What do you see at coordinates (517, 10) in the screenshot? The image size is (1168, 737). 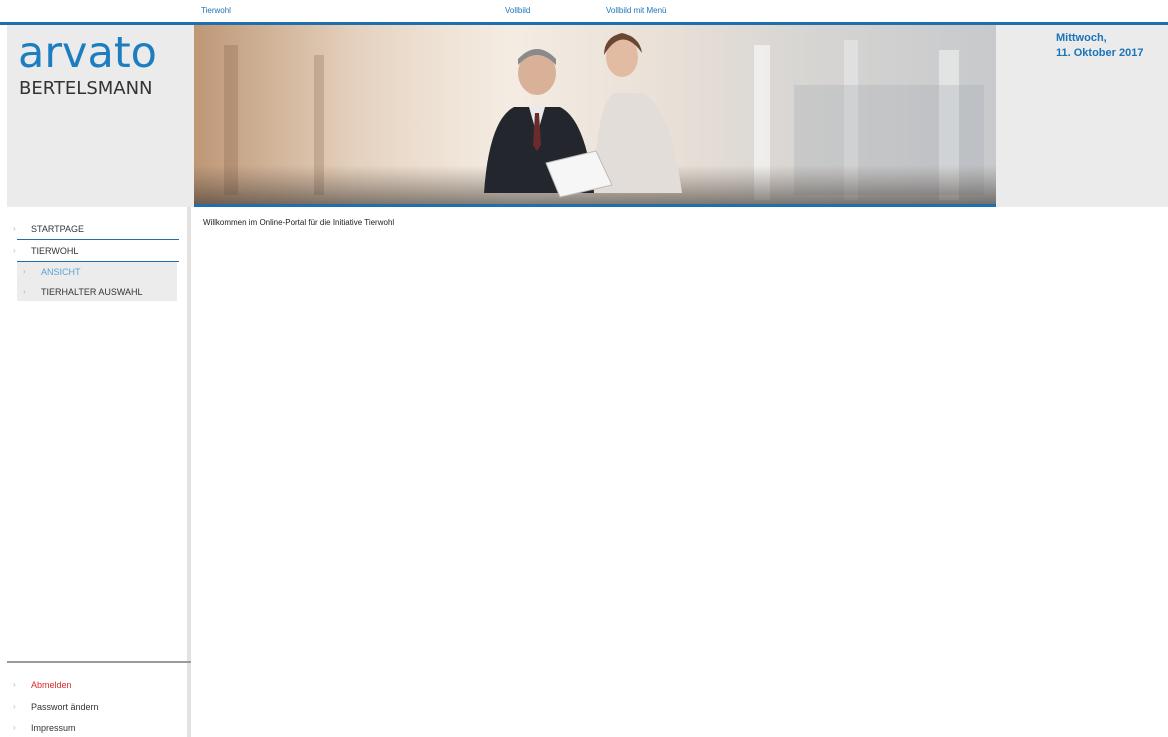 I see `top-link-vollbild: Vollbild` at bounding box center [517, 10].